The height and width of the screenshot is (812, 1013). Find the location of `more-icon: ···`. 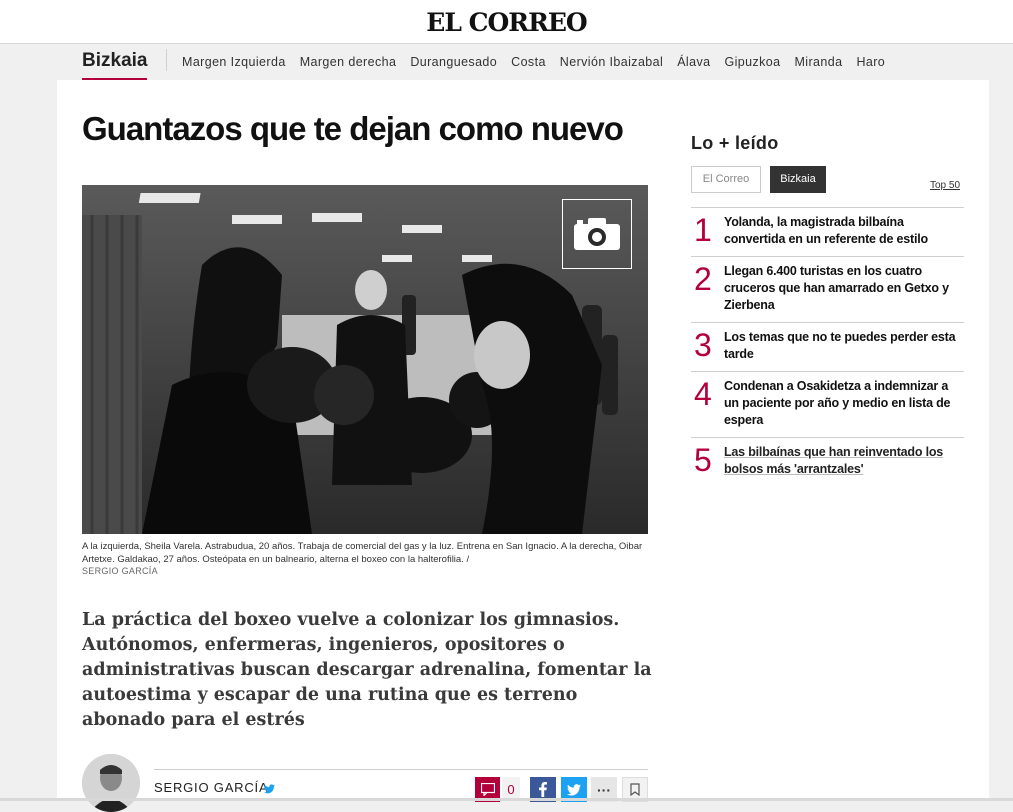

more-icon: ··· is located at coordinates (604, 789).